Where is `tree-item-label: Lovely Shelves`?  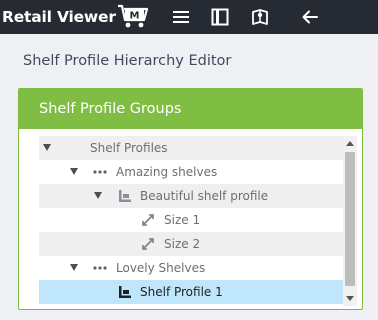 tree-item-label: Lovely Shelves is located at coordinates (161, 268).